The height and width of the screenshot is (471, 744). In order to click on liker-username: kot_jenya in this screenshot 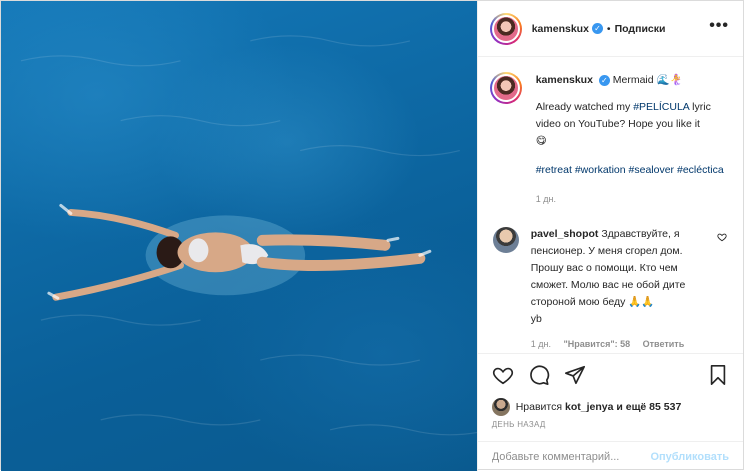, I will do `click(589, 407)`.